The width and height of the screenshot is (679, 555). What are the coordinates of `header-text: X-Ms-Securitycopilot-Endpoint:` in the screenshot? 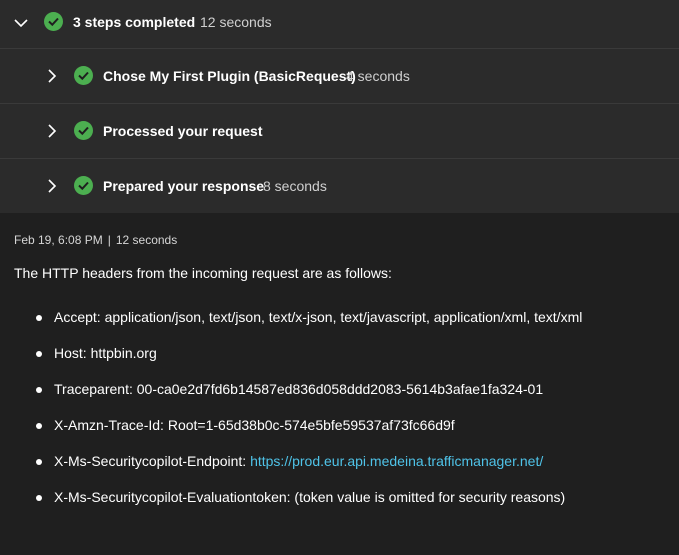 It's located at (152, 461).